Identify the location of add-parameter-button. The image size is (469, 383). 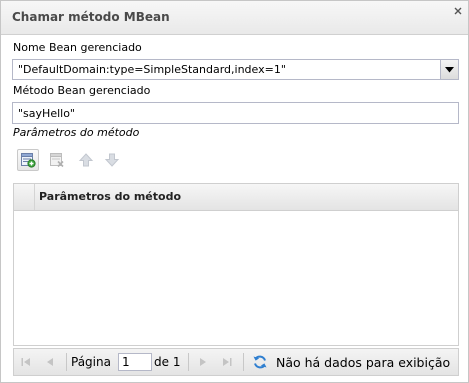
(28, 160).